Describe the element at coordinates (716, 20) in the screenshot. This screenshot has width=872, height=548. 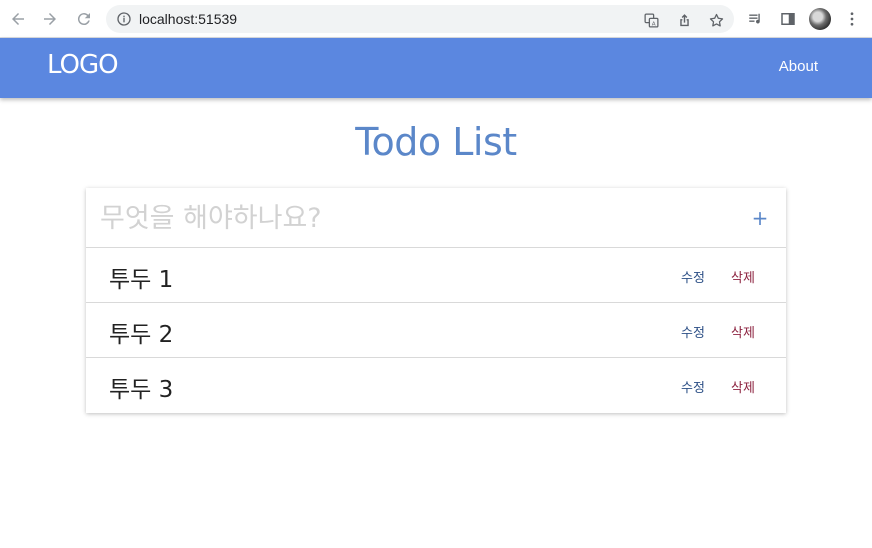
I see `star-icon` at that location.